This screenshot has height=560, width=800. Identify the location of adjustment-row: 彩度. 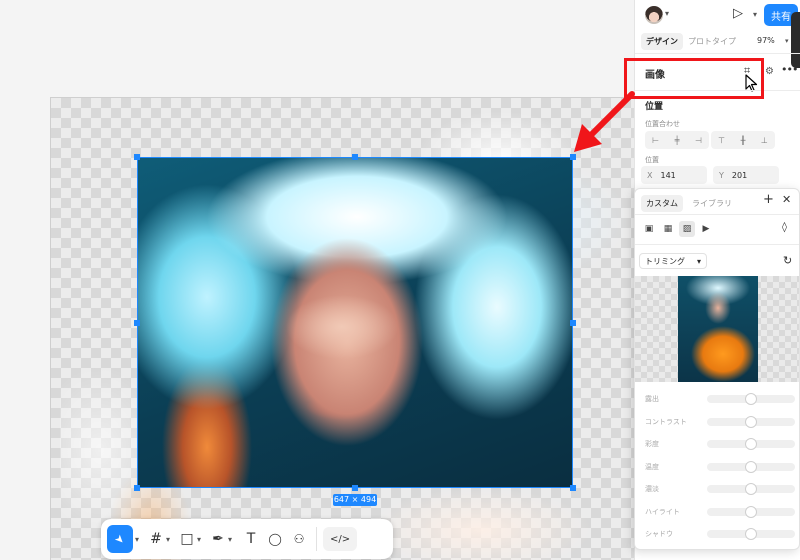
(720, 444).